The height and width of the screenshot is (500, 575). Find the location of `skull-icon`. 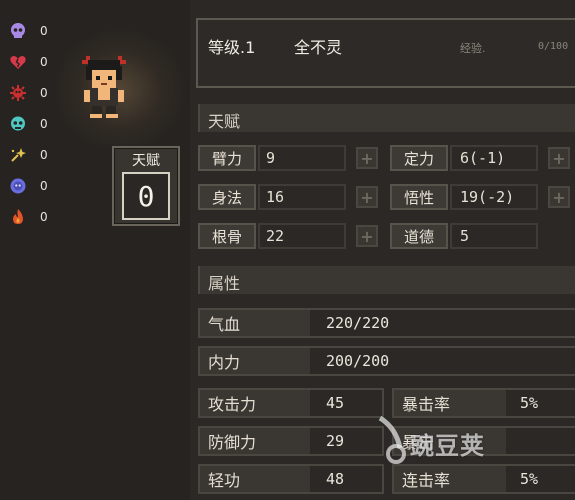

skull-icon is located at coordinates (18, 31).